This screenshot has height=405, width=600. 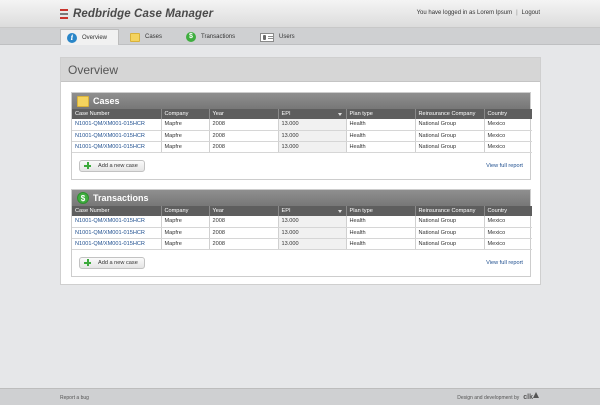 I want to click on section-header: $ Transactions, so click(x=301, y=198).